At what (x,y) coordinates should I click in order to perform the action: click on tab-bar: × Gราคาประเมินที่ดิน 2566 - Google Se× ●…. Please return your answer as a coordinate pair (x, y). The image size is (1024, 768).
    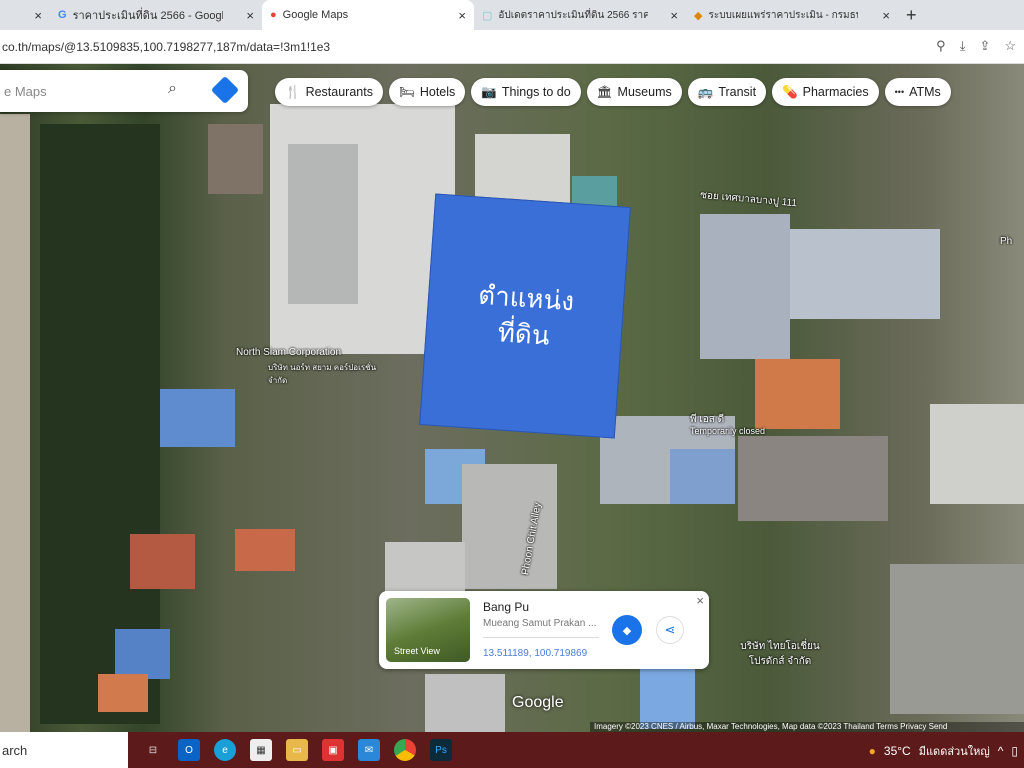
    Looking at the image, I should click on (512, 15).